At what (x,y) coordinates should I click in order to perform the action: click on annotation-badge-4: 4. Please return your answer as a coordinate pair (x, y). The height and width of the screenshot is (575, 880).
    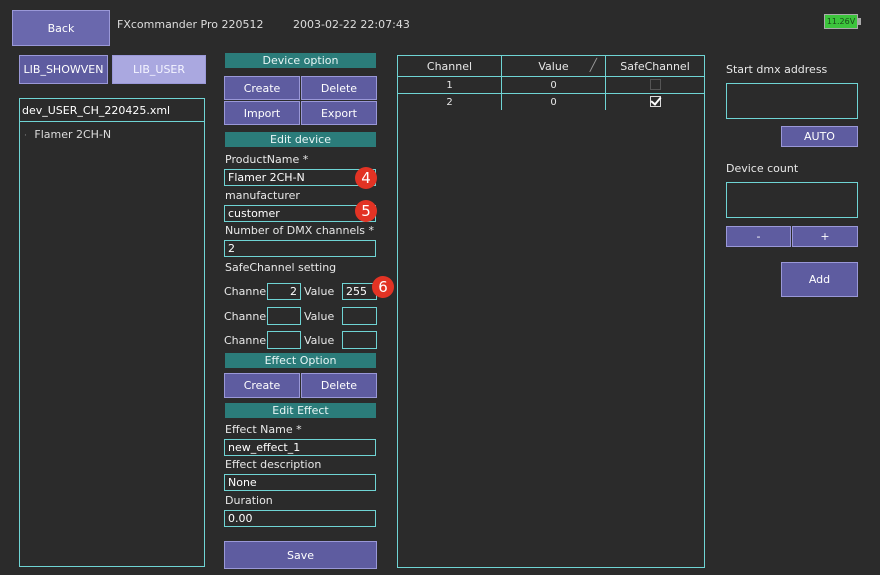
    Looking at the image, I should click on (366, 178).